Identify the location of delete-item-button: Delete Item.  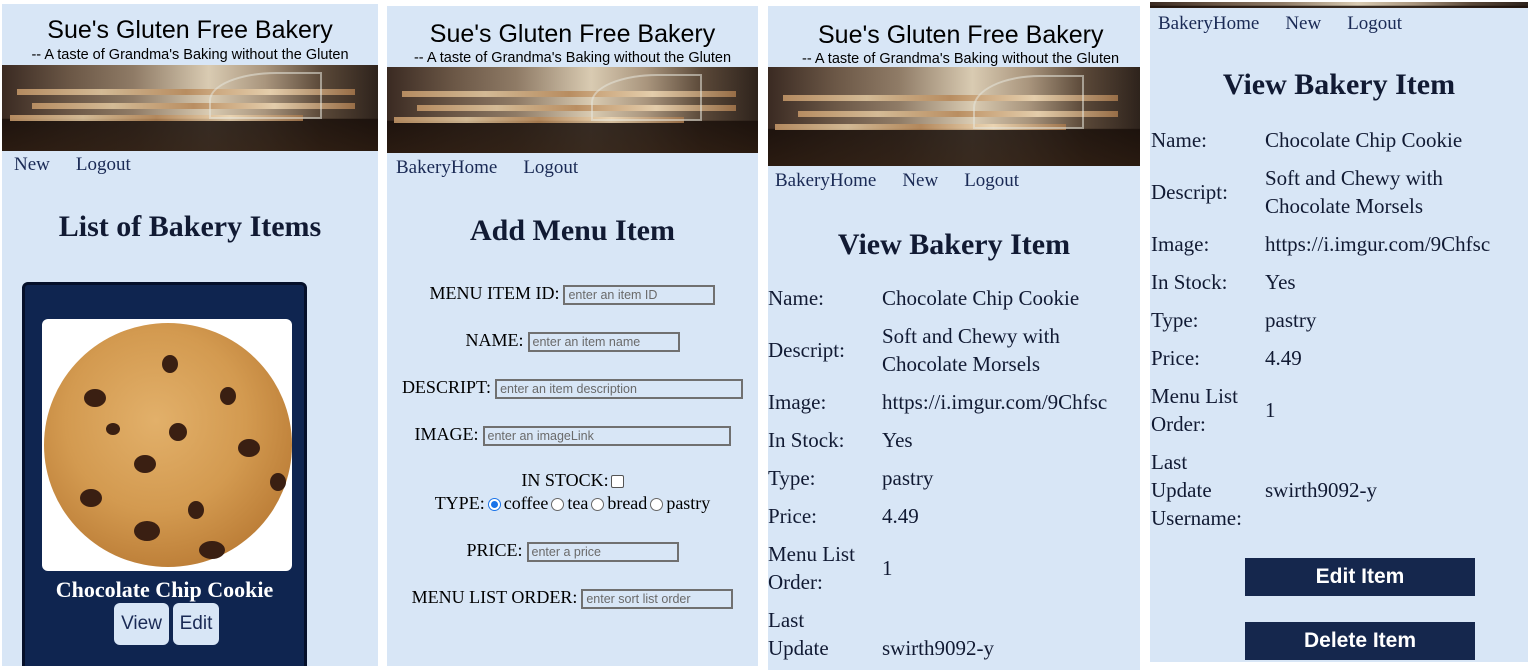
(1360, 641).